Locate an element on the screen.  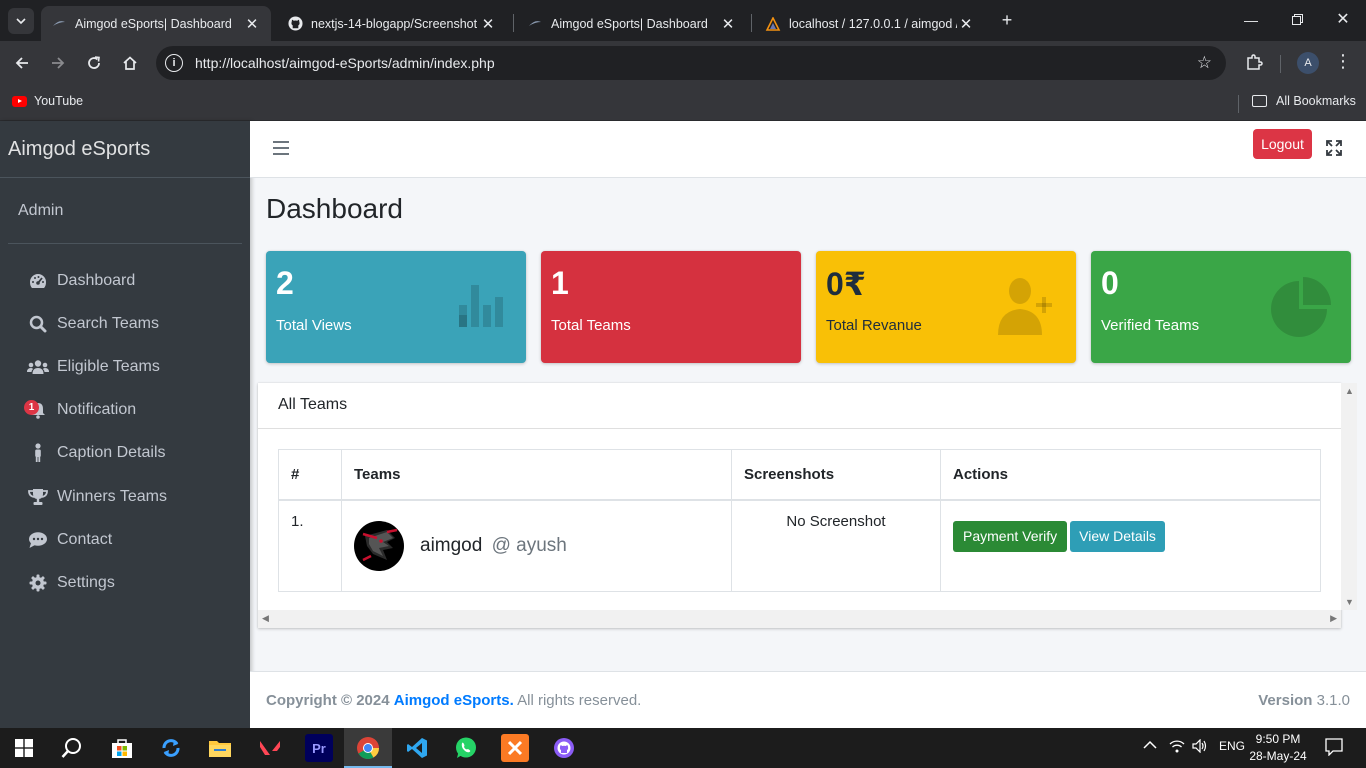
page-title: Dashboard is located at coordinates (334, 208).